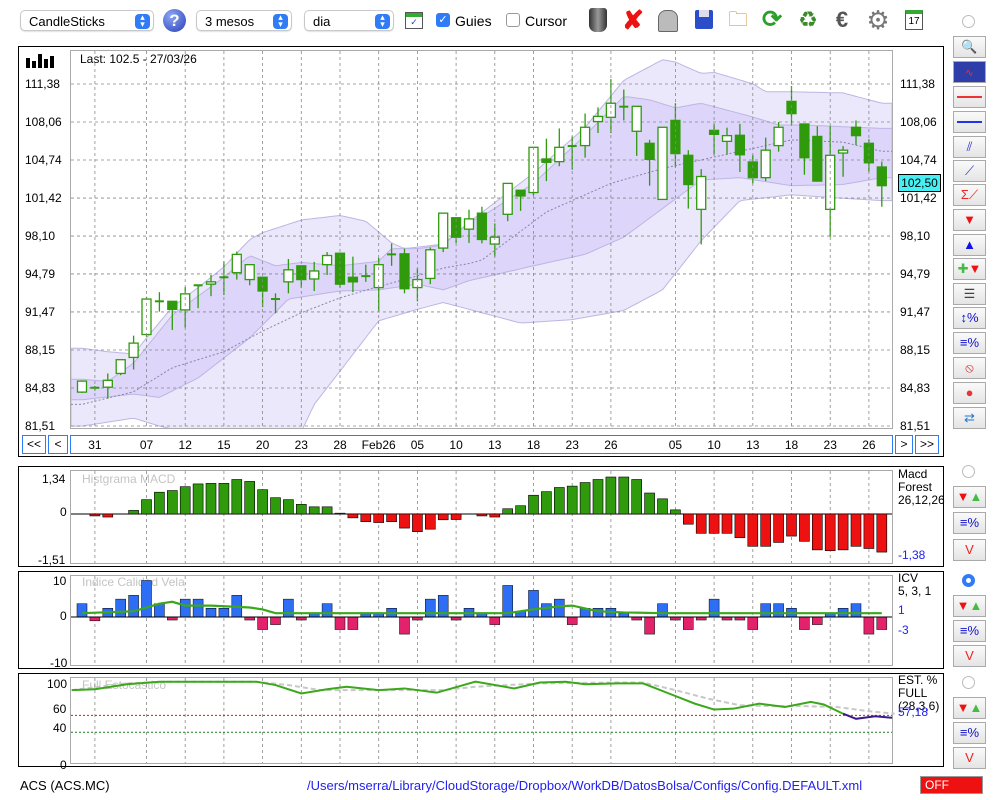 This screenshot has width=1000, height=800. Describe the element at coordinates (842, 20) in the screenshot. I see `euro-icon: €` at that location.